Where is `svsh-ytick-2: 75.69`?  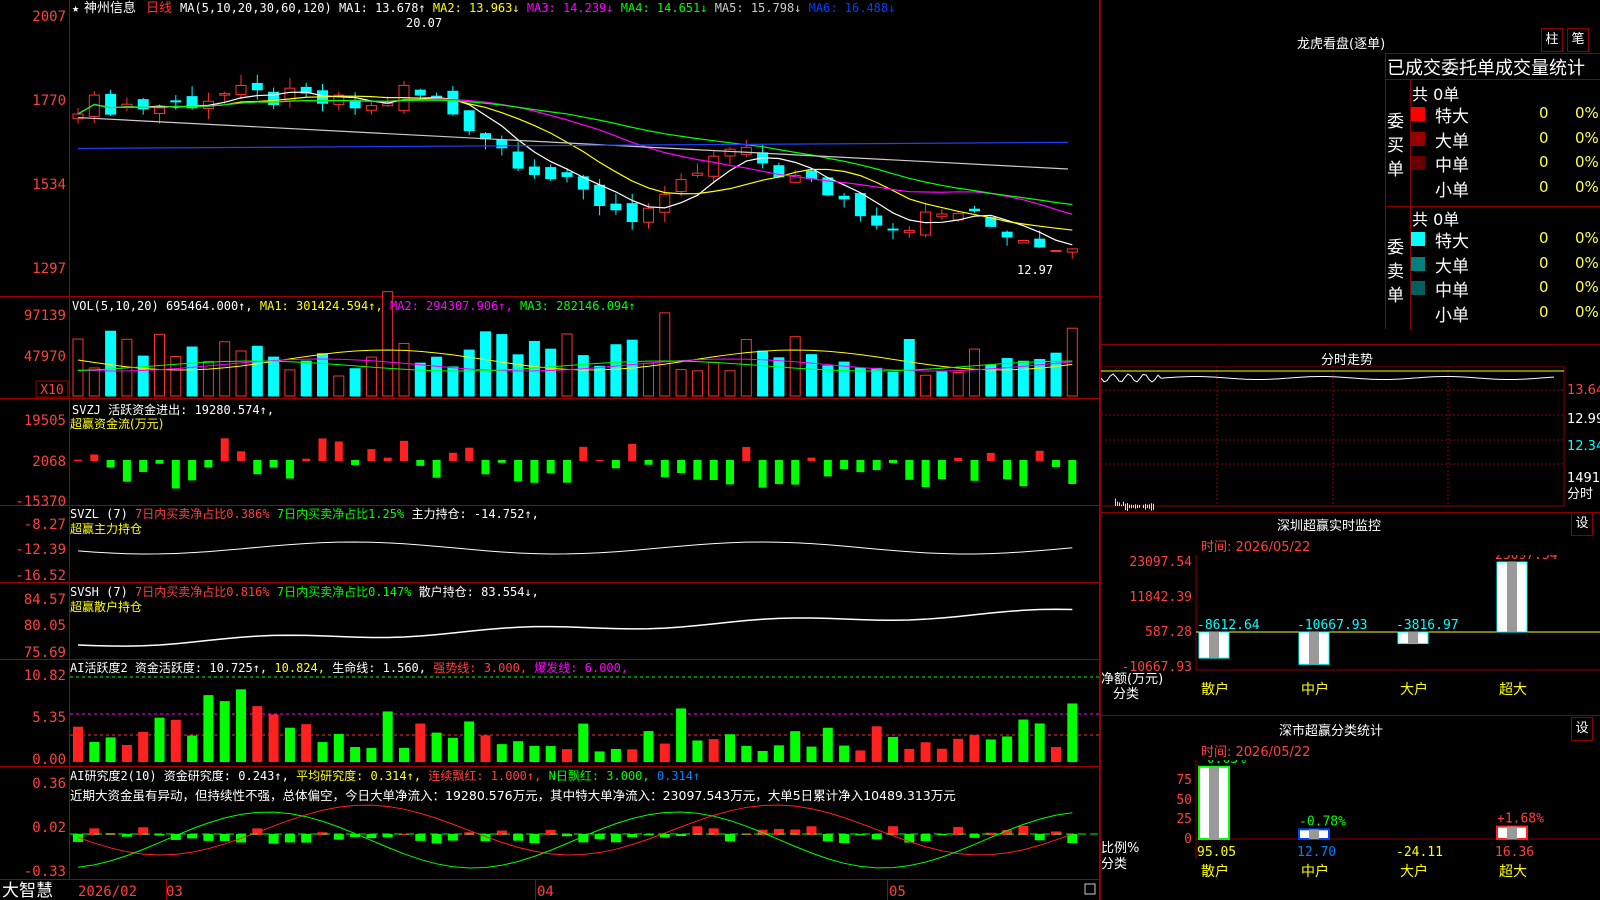
svsh-ytick-2: 75.69 is located at coordinates (45, 653).